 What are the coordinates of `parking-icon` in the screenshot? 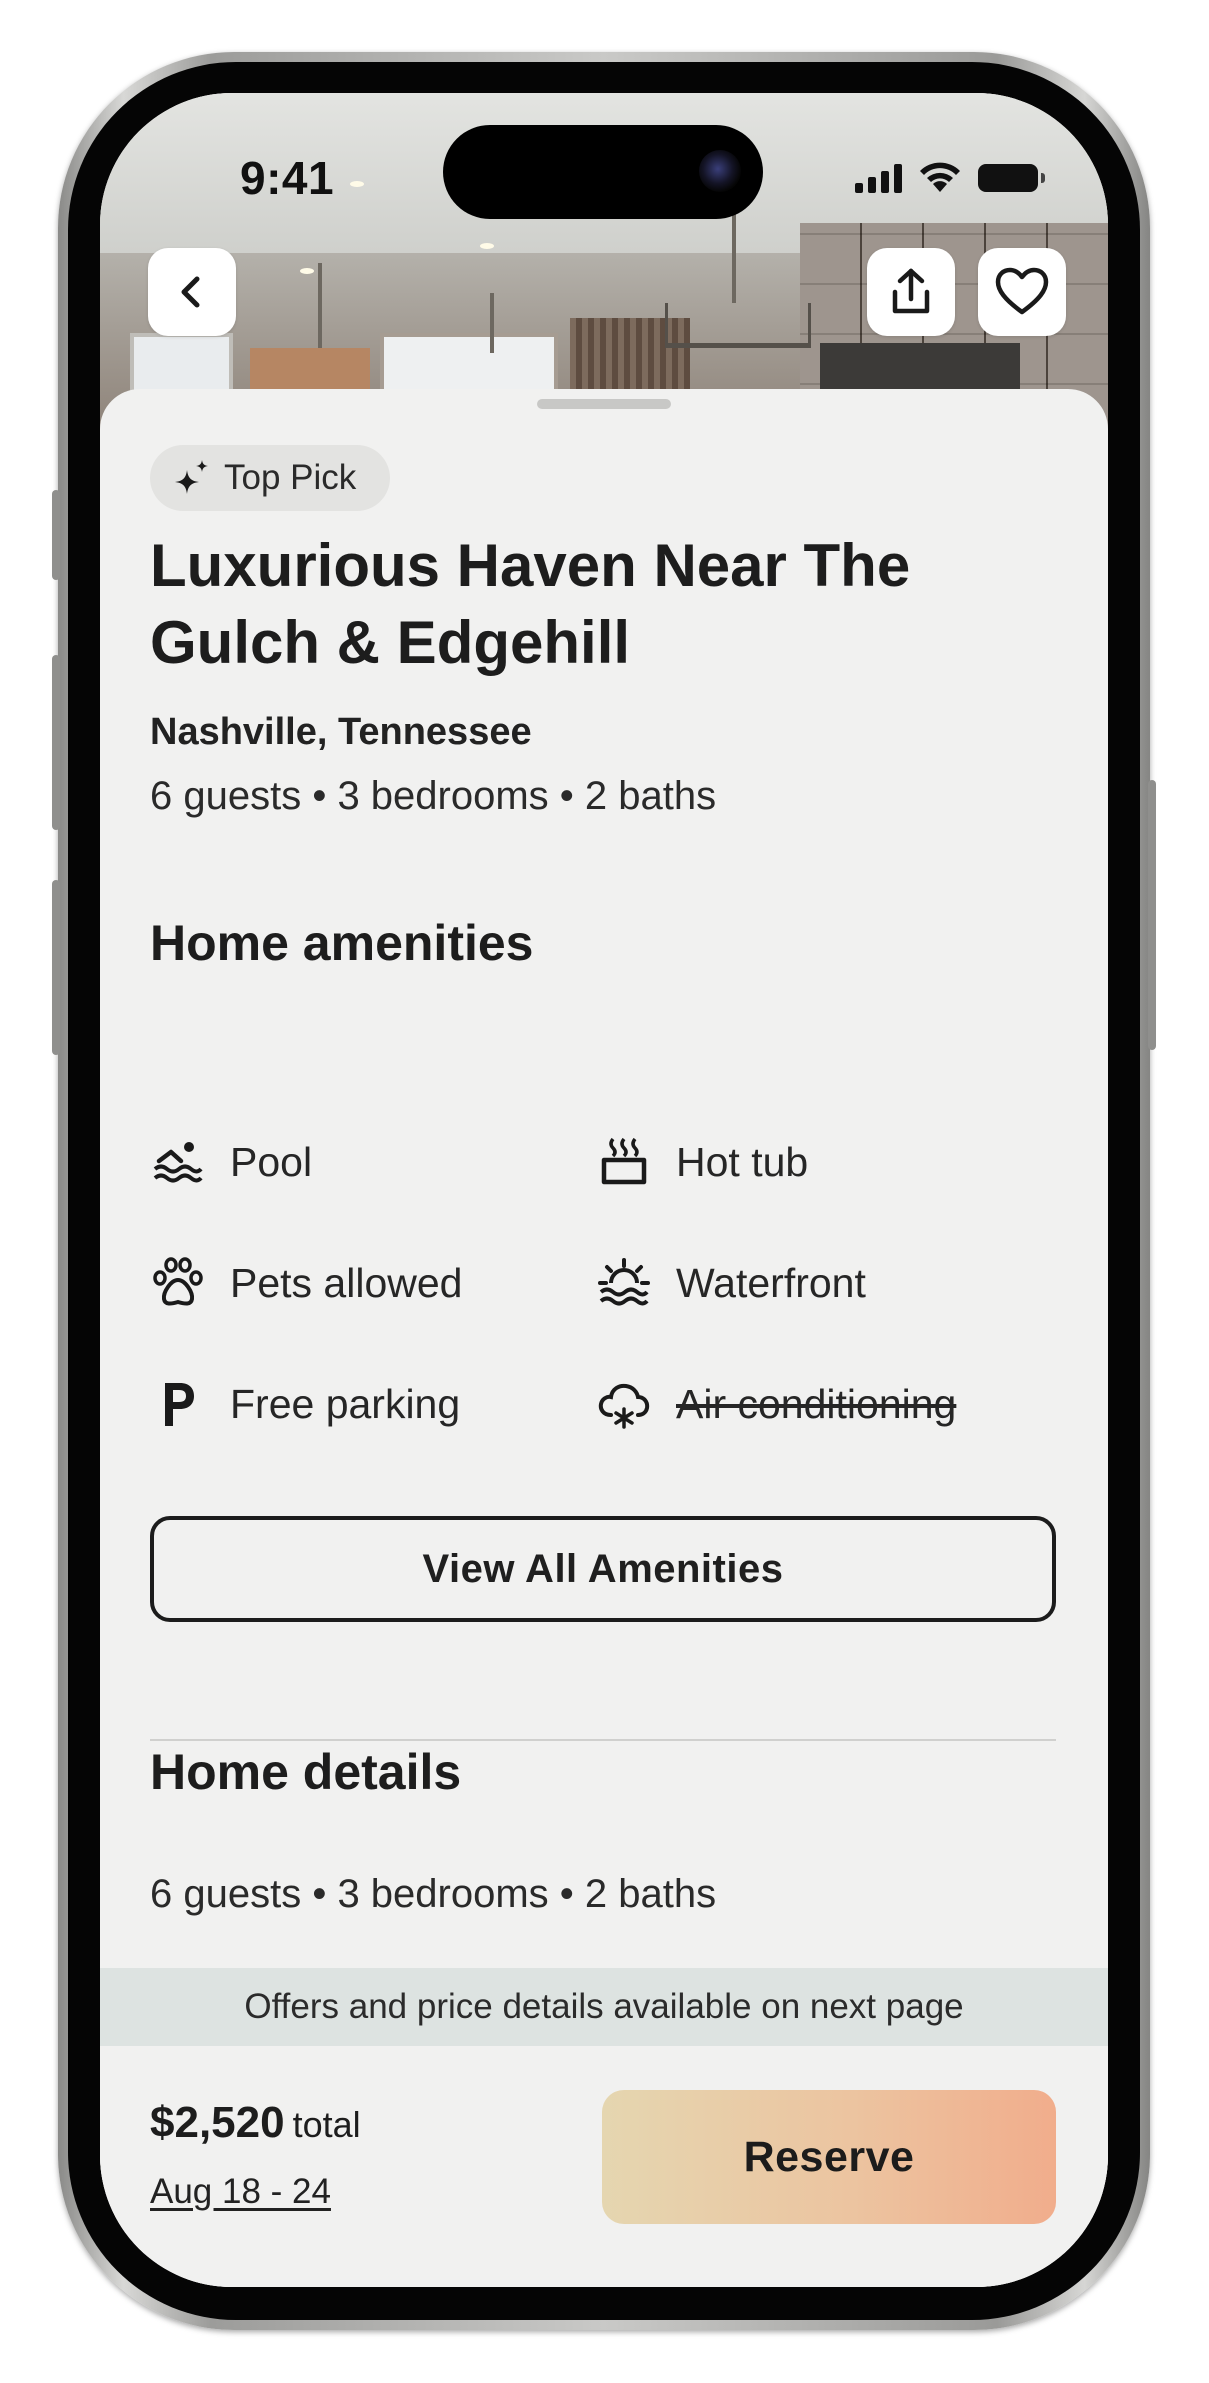 It's located at (178, 1404).